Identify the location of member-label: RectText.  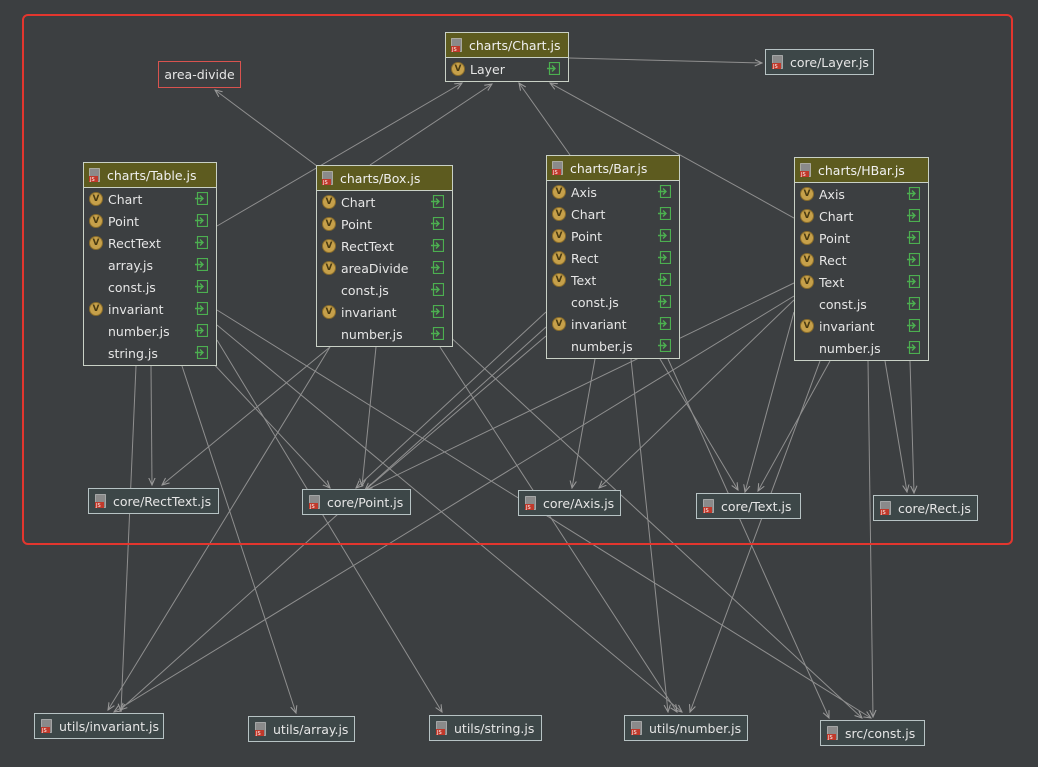
(367, 246).